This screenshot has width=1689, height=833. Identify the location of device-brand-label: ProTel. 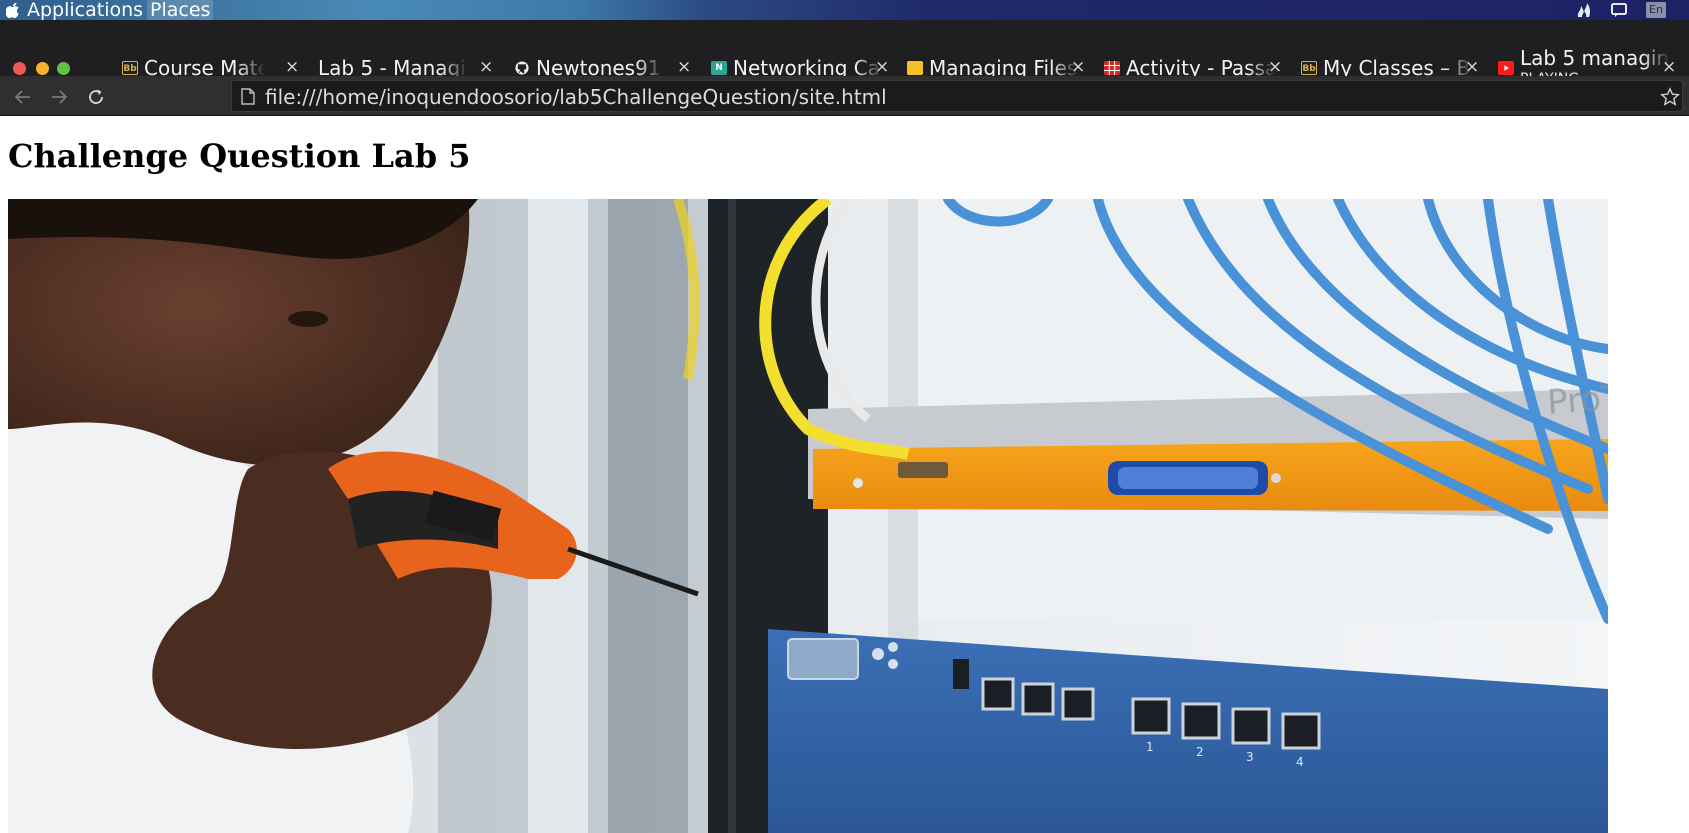
(1577, 399).